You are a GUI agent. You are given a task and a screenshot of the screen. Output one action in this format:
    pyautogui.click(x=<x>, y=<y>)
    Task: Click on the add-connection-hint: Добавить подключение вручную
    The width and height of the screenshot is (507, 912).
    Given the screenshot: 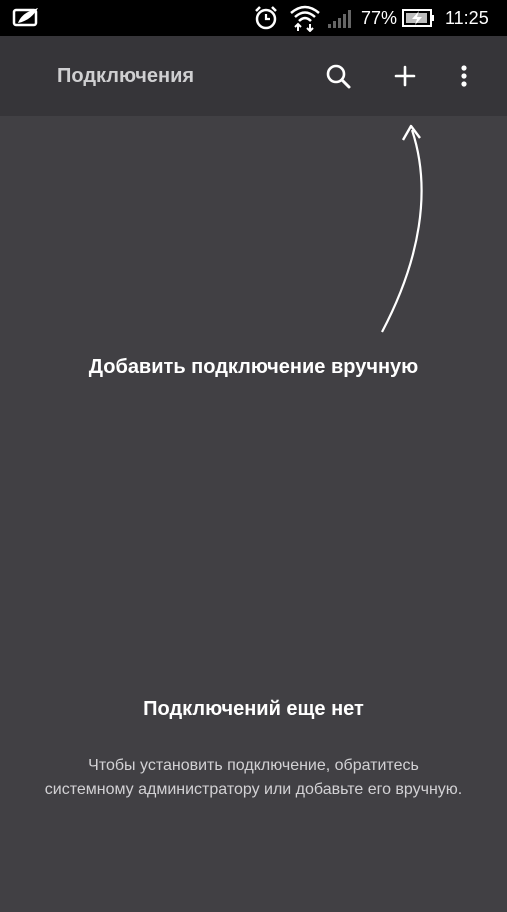 What is the action you would take?
    pyautogui.click(x=253, y=367)
    